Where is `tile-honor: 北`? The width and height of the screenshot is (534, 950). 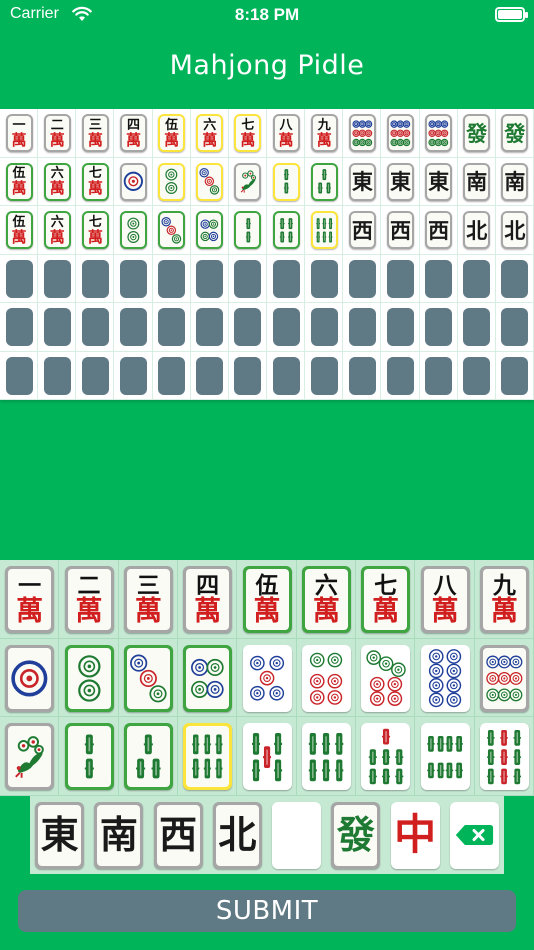
tile-honor: 北 is located at coordinates (237, 835).